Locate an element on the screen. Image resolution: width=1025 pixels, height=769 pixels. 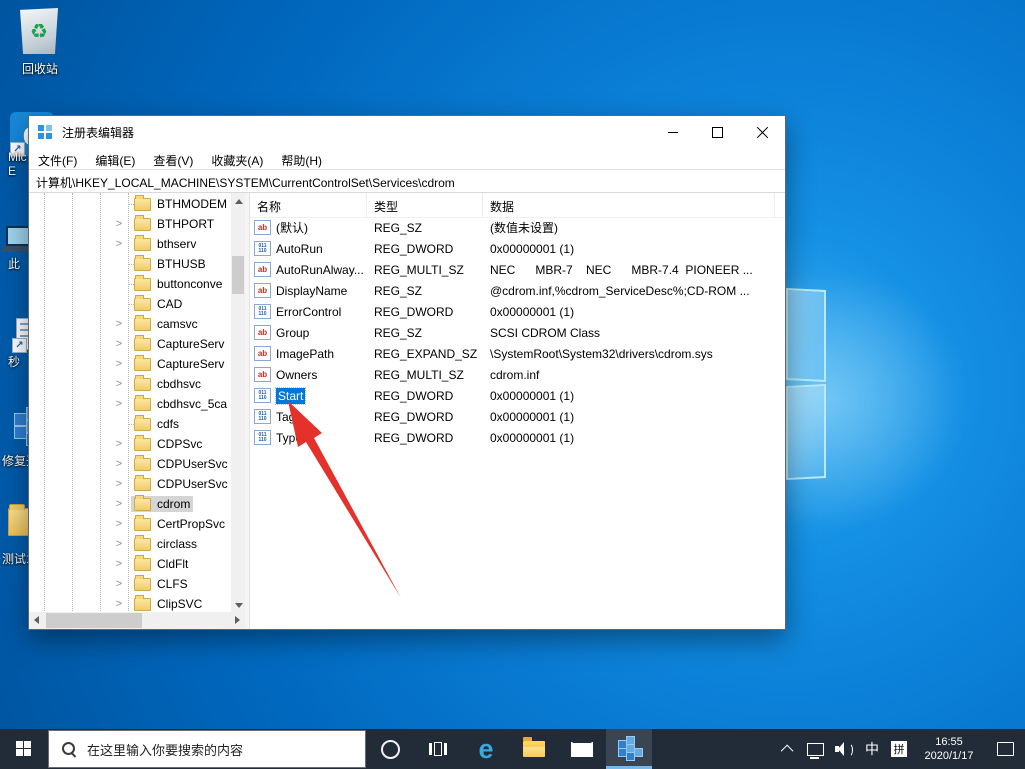
menu-view: 查看(V) is located at coordinates (173, 159).